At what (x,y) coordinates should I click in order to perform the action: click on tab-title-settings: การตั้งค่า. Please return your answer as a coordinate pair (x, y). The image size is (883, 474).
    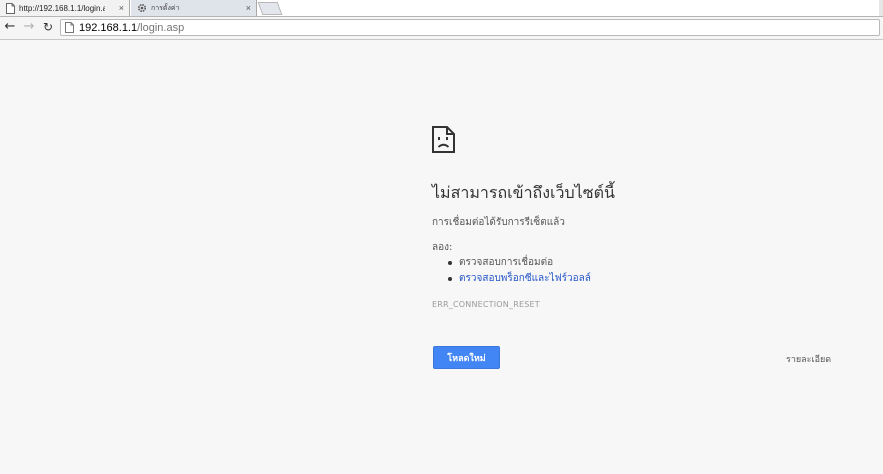
    Looking at the image, I should click on (165, 8).